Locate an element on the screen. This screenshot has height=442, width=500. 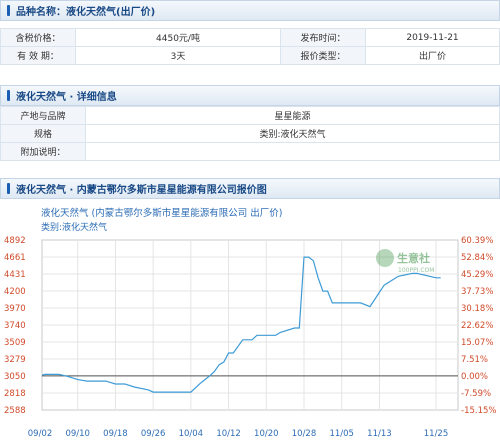
y-left-tick-label: 3050 is located at coordinates (15, 377).